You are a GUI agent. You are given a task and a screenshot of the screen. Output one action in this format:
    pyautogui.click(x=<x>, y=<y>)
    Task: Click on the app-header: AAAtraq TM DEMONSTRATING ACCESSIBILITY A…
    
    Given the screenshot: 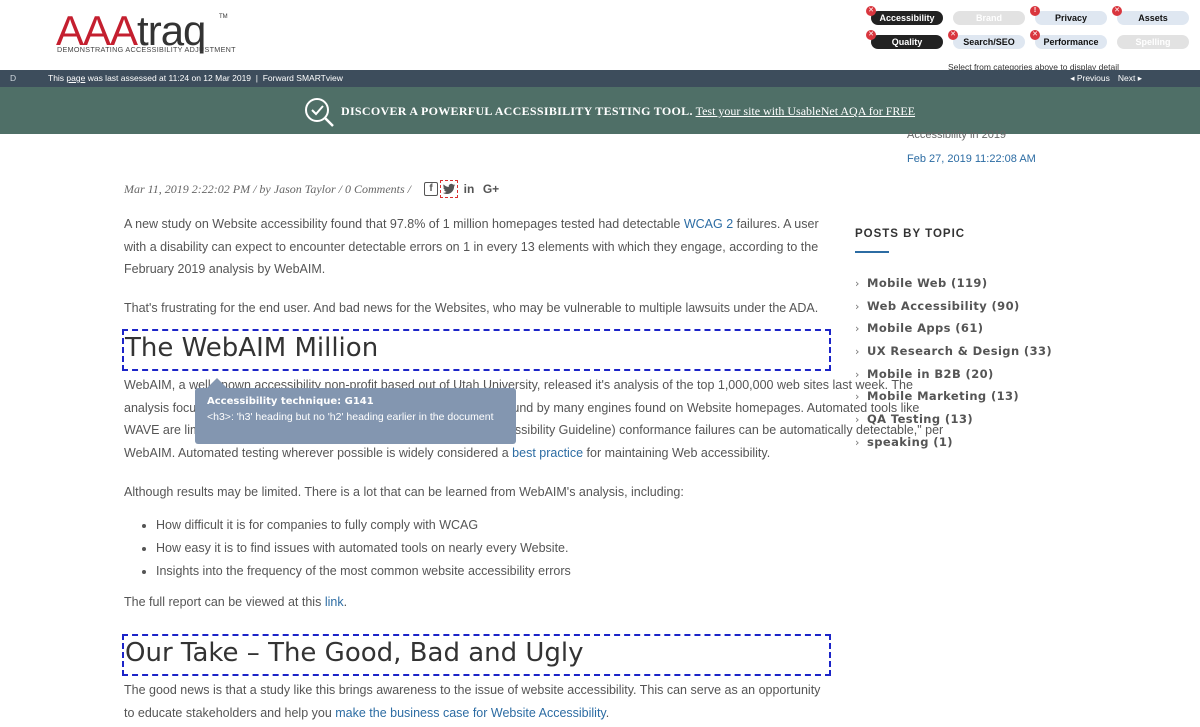 What is the action you would take?
    pyautogui.click(x=600, y=36)
    